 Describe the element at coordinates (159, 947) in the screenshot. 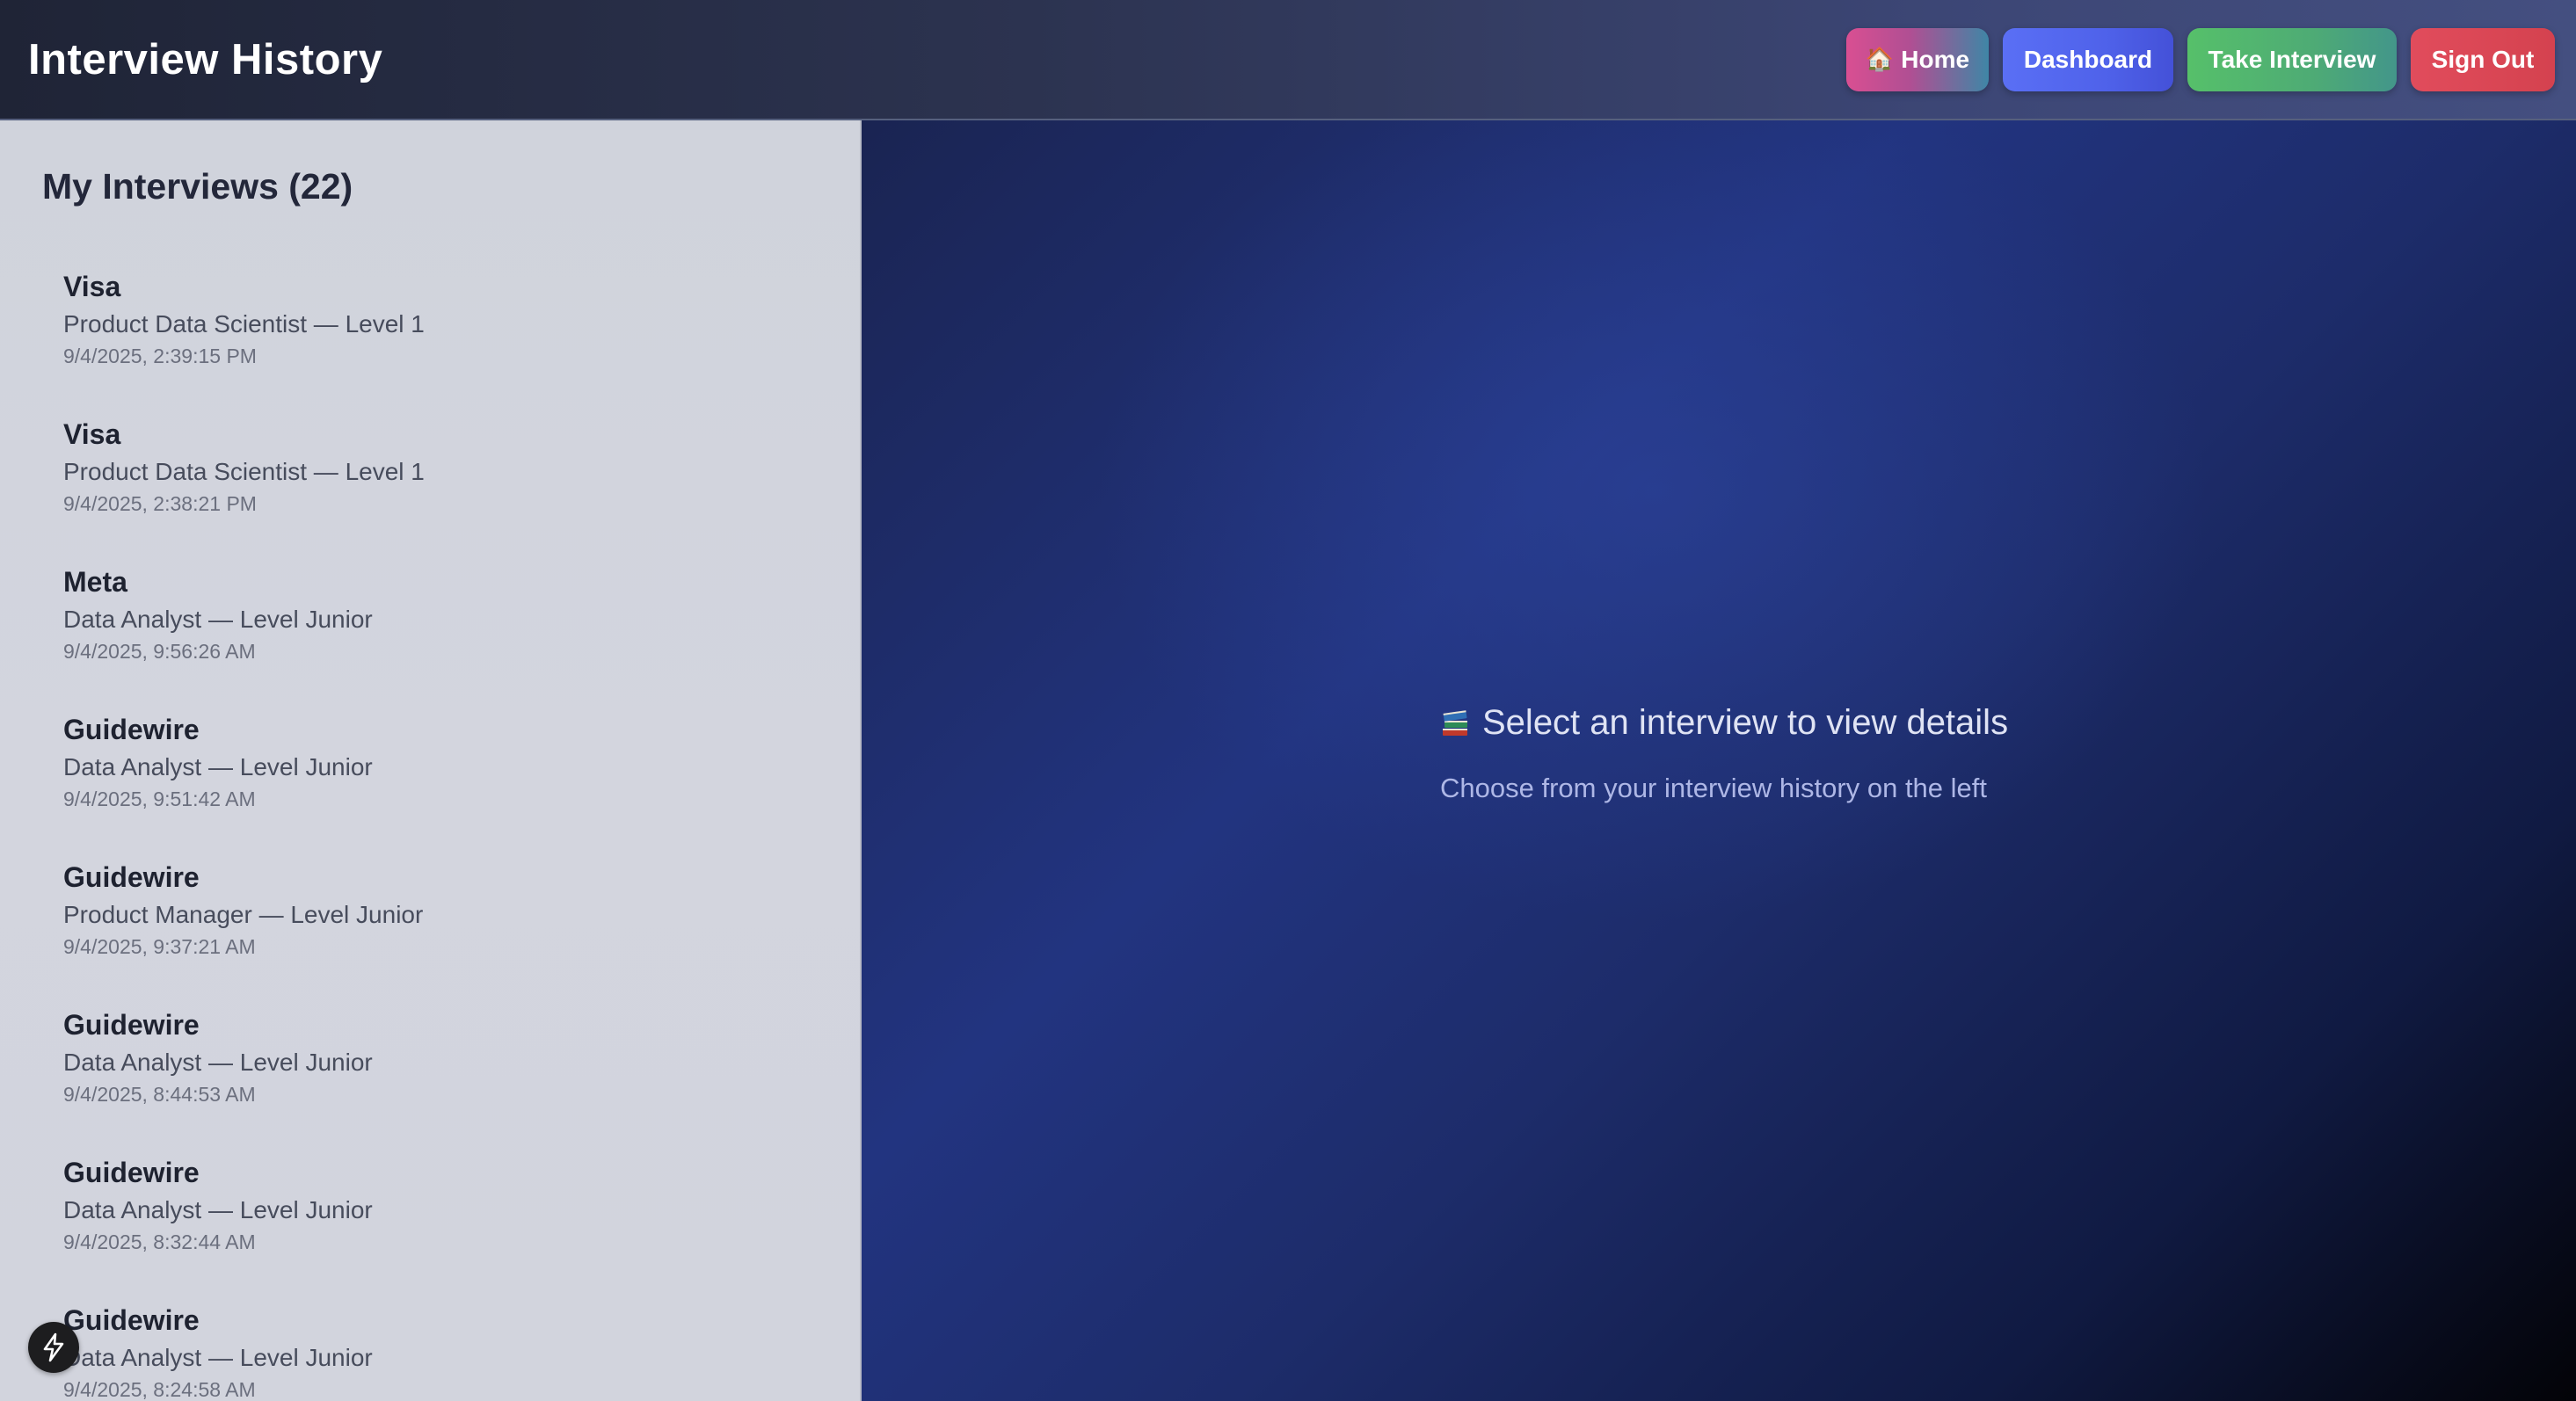

I see `interview-date: 9/4/2025, 9:37:21 AM` at that location.